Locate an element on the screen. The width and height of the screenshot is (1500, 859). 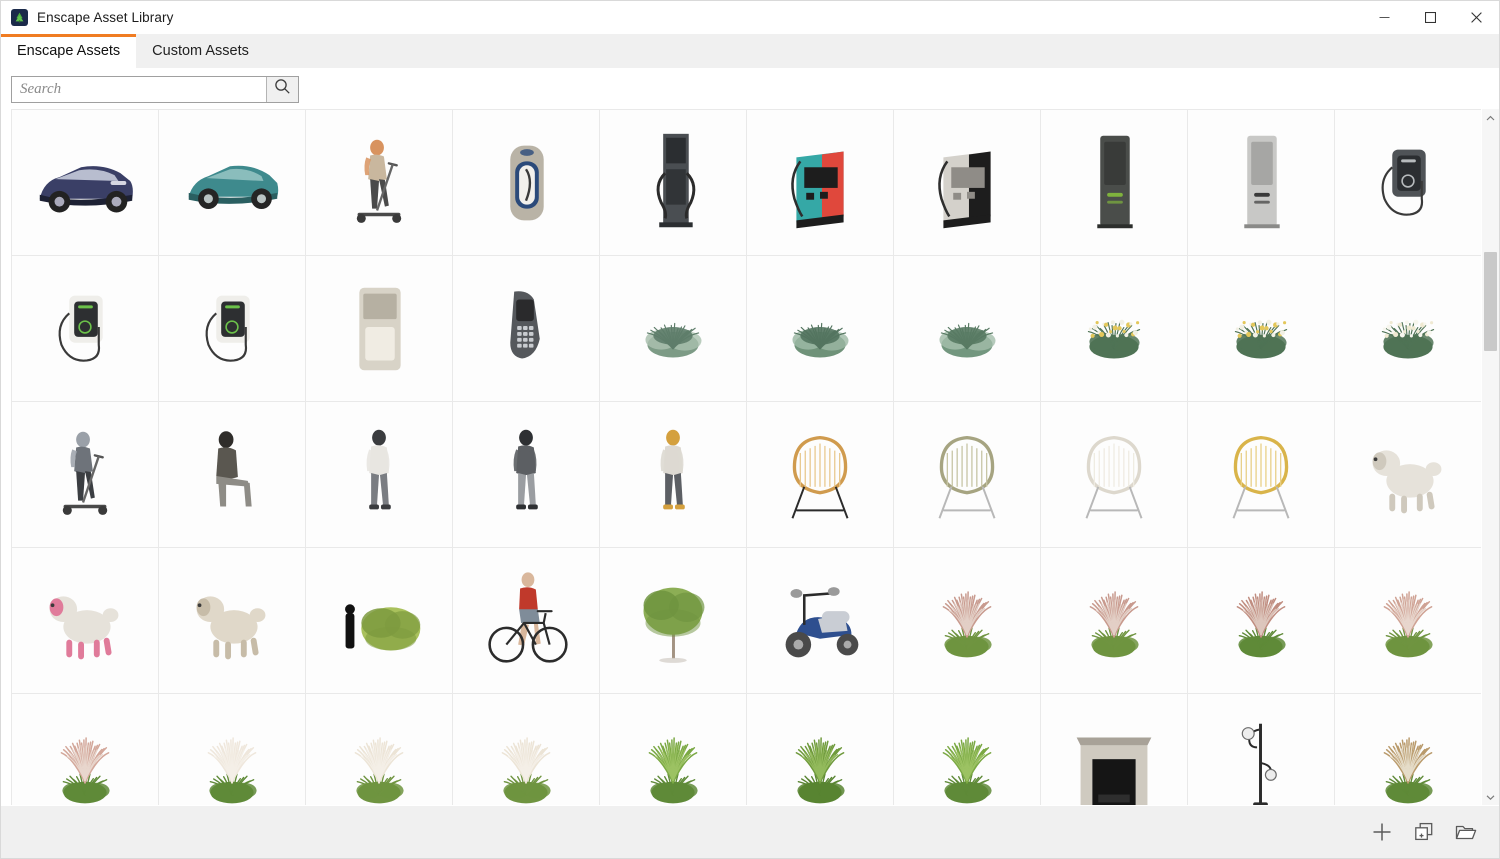
asset-cell-ev-fast-charger-teal-red is located at coordinates (820, 182).